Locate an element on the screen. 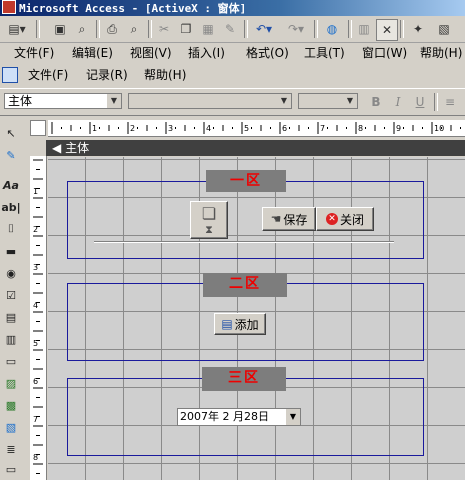  title-bar: Microsoft Access - [ActiveX : 窗体] is located at coordinates (232, 8).